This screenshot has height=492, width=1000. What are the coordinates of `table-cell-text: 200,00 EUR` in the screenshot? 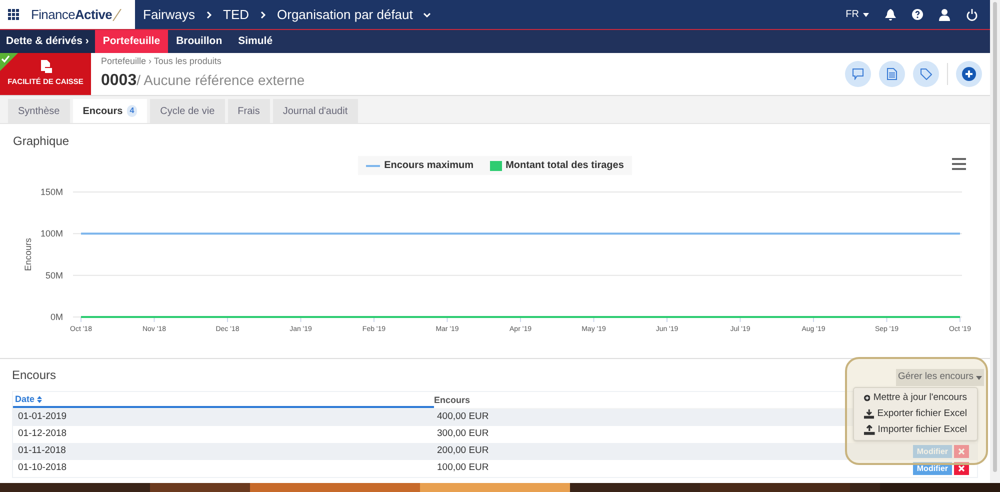 It's located at (463, 451).